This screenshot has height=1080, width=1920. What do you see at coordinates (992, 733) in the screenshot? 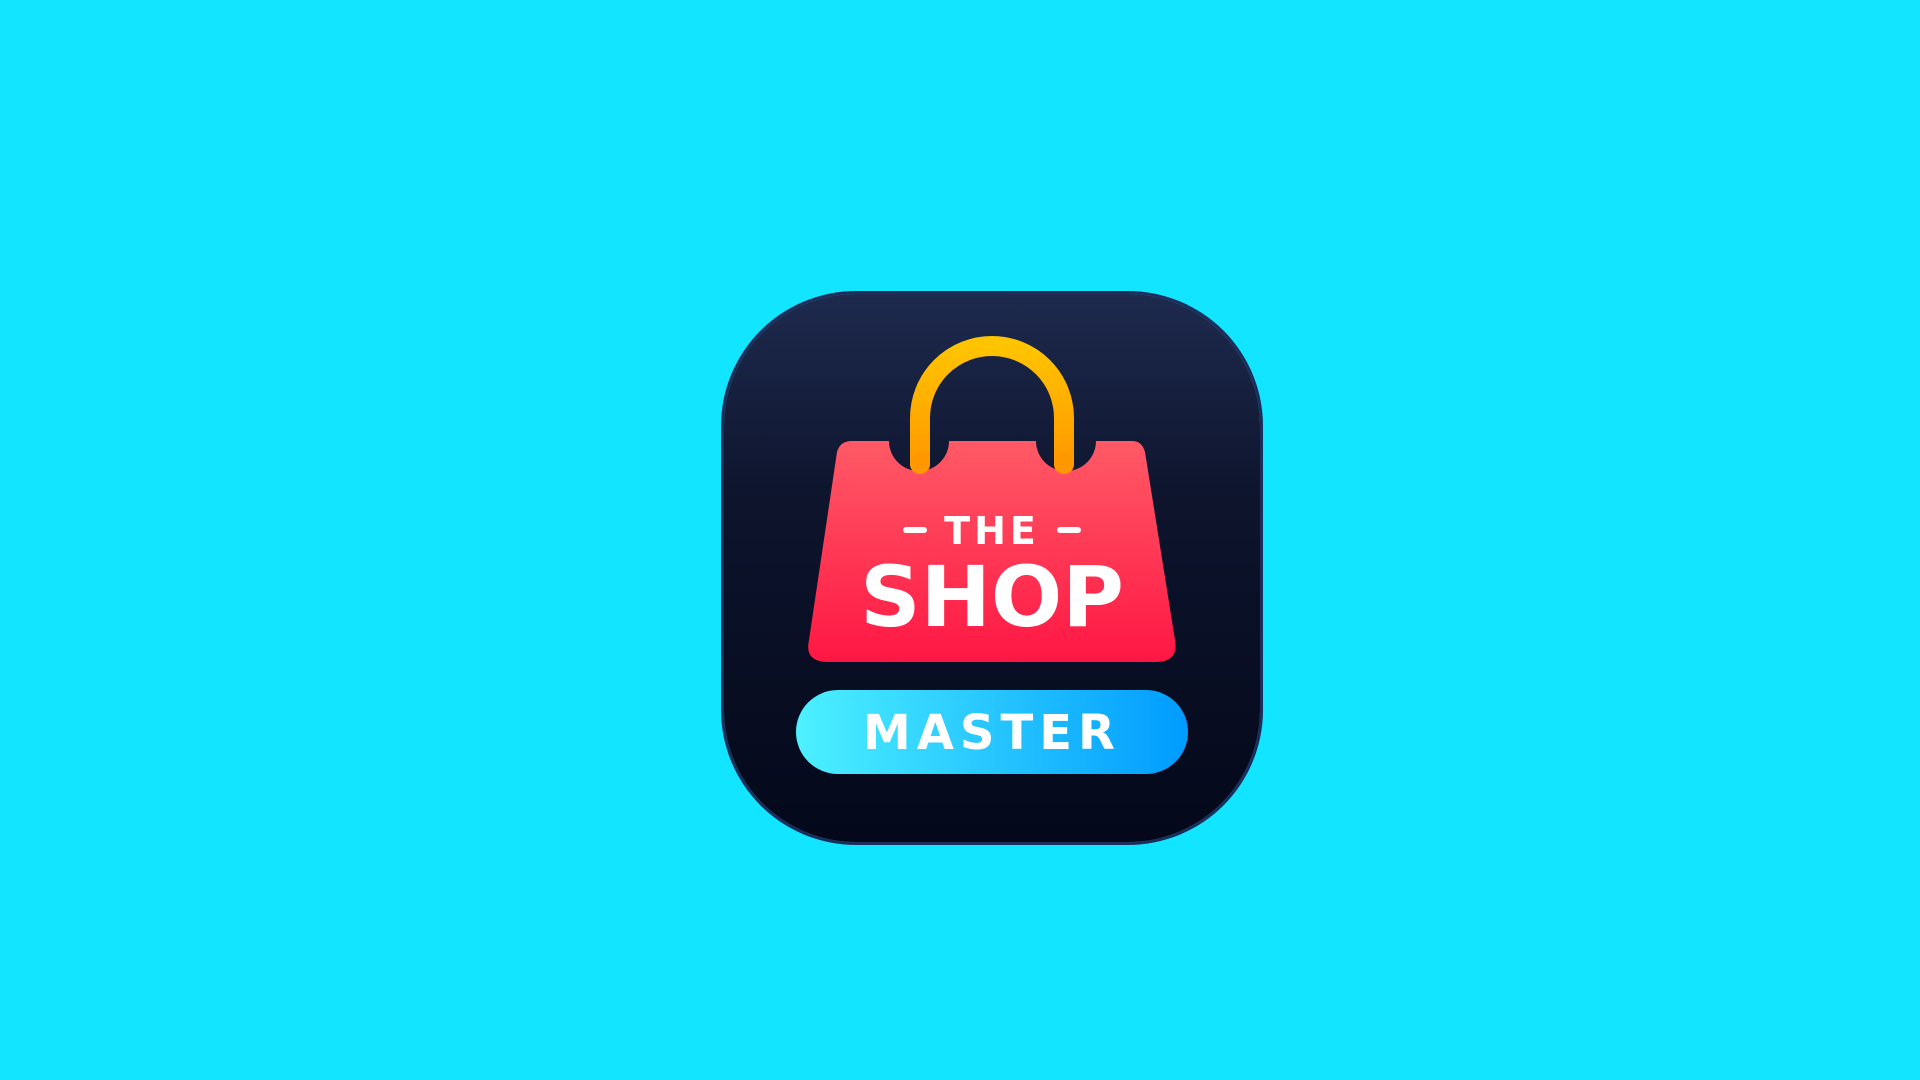
I see `logo-text-master: MASTER` at bounding box center [992, 733].